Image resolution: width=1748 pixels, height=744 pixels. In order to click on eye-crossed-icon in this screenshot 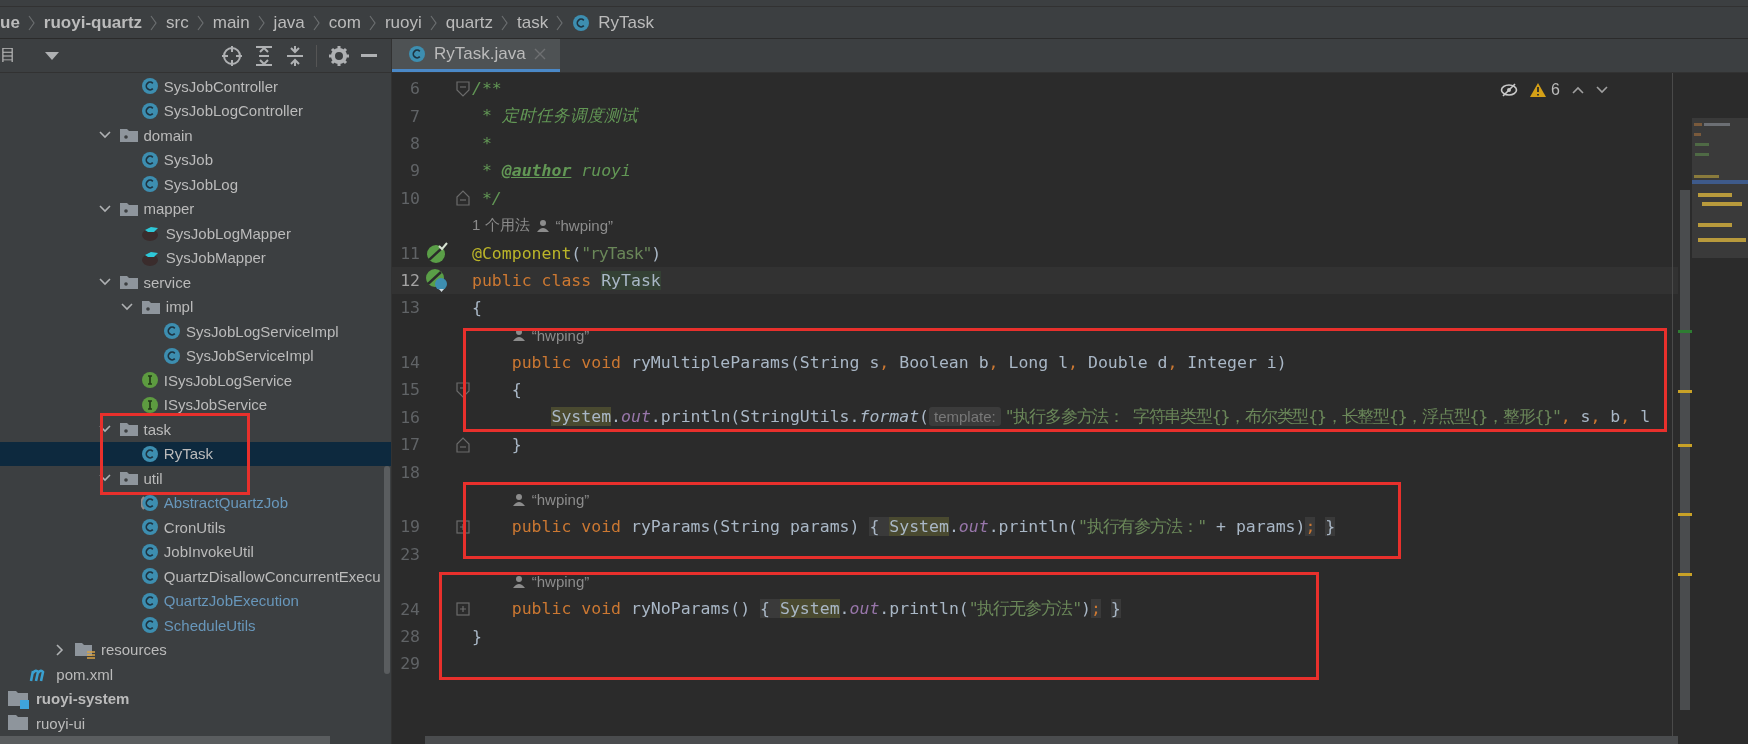, I will do `click(1509, 90)`.